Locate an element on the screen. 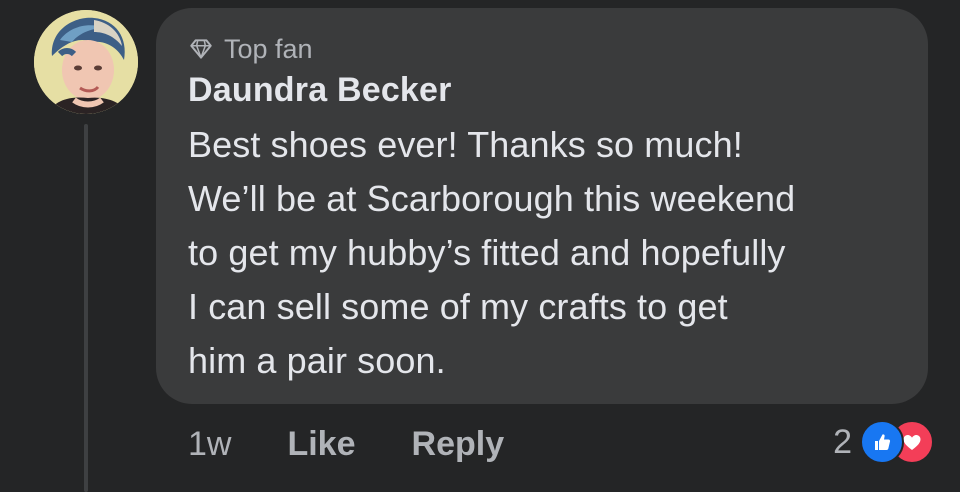 The height and width of the screenshot is (492, 960). reaction-icons is located at coordinates (897, 442).